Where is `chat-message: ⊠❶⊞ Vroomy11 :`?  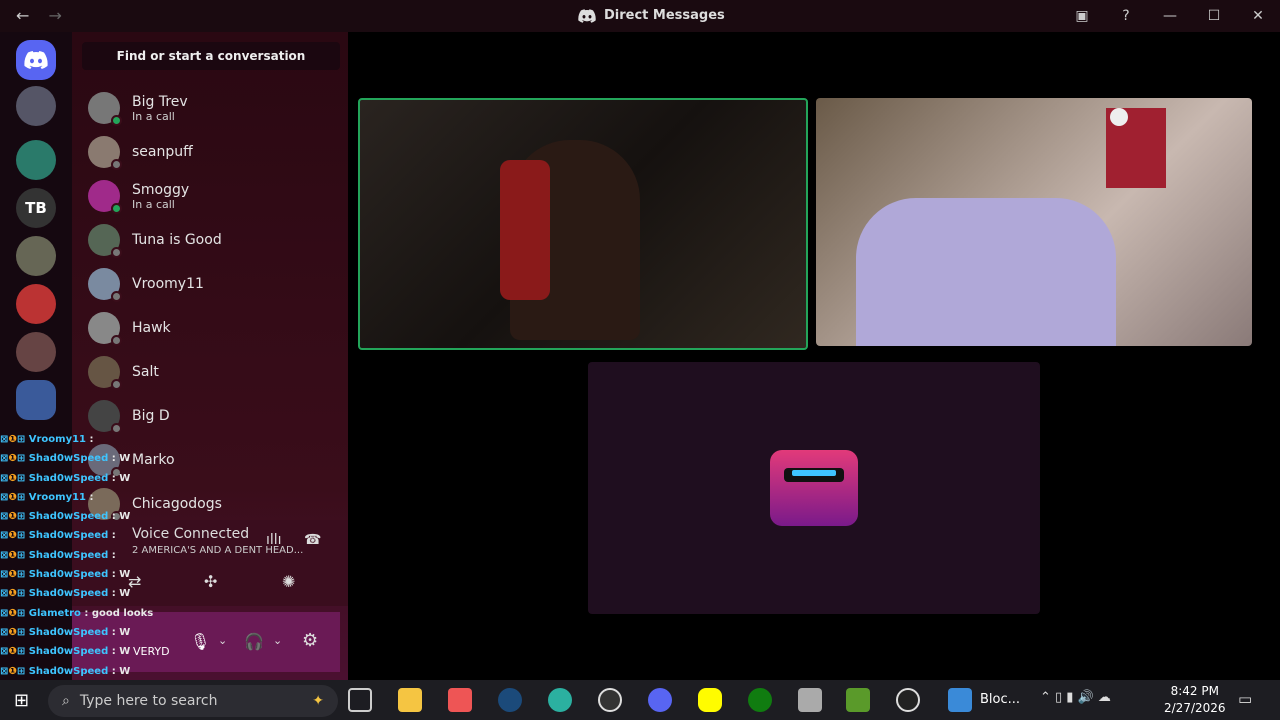 chat-message: ⊠❶⊞ Vroomy11 : is located at coordinates (47, 497).